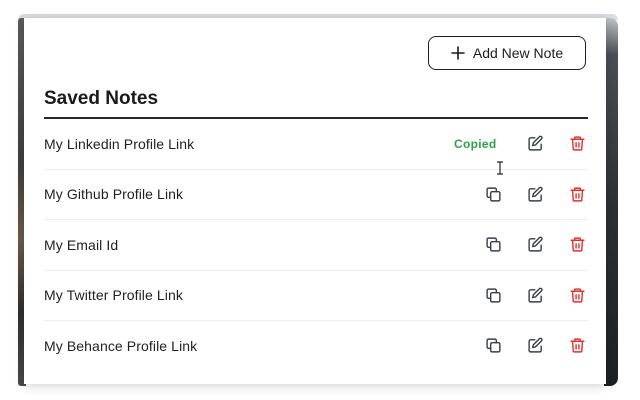 Image resolution: width=640 pixels, height=400 pixels. What do you see at coordinates (475, 143) in the screenshot?
I see `copied-status: Copied` at bounding box center [475, 143].